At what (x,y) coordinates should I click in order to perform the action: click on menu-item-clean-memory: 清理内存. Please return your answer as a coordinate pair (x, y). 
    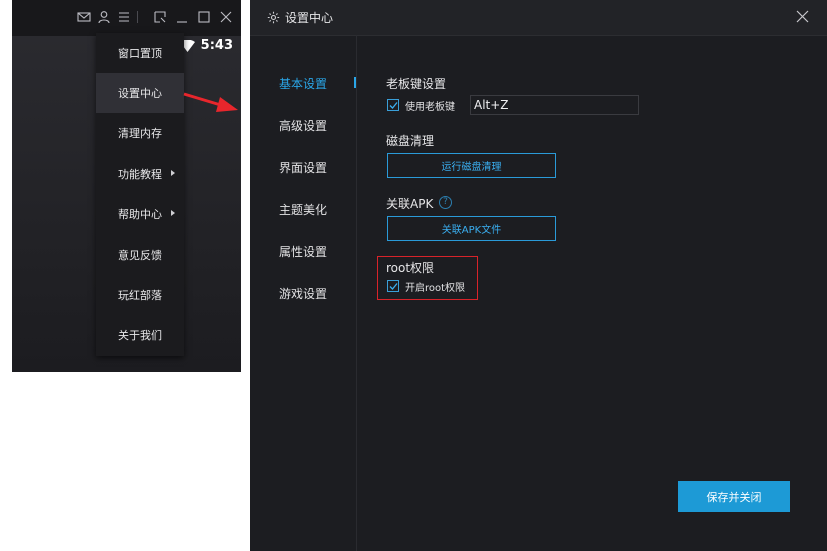
    Looking at the image, I should click on (140, 133).